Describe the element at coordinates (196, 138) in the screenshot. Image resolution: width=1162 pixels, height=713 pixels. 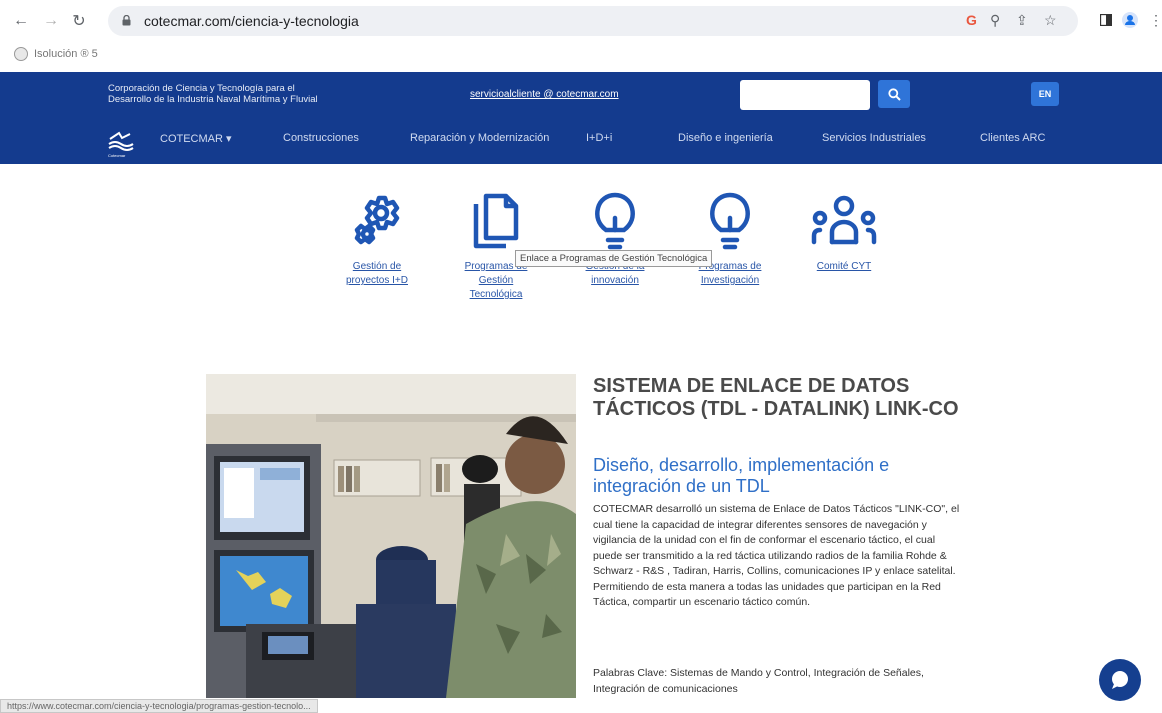
I see `menu-item-cotecmar: COTECMAR ▾` at that location.